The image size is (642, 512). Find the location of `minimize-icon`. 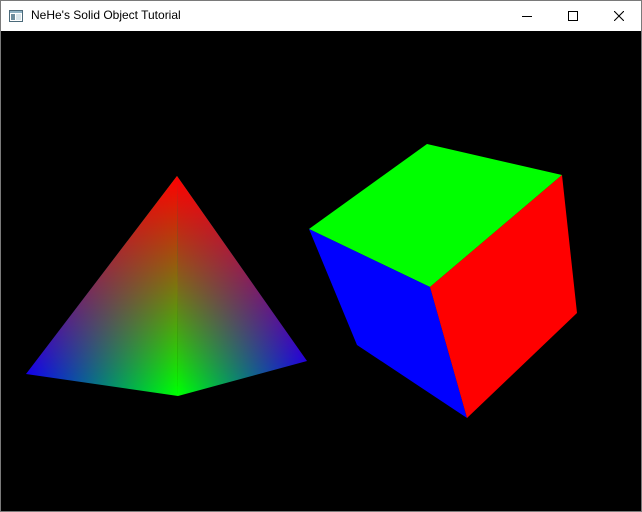

minimize-icon is located at coordinates (527, 16).